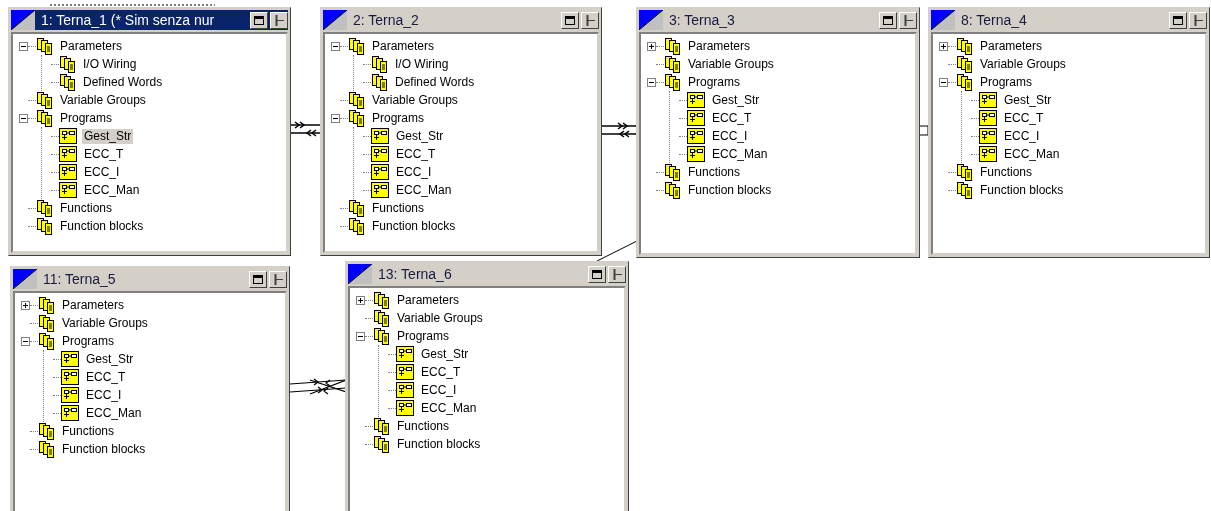  What do you see at coordinates (80, 279) in the screenshot?
I see `window-title: 11: Terna_5` at bounding box center [80, 279].